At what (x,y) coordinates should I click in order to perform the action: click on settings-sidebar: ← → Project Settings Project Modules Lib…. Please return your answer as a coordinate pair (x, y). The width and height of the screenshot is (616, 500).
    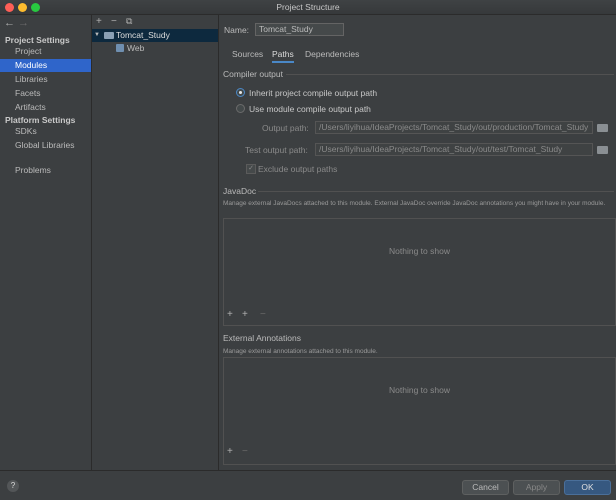
    Looking at the image, I should click on (46, 242).